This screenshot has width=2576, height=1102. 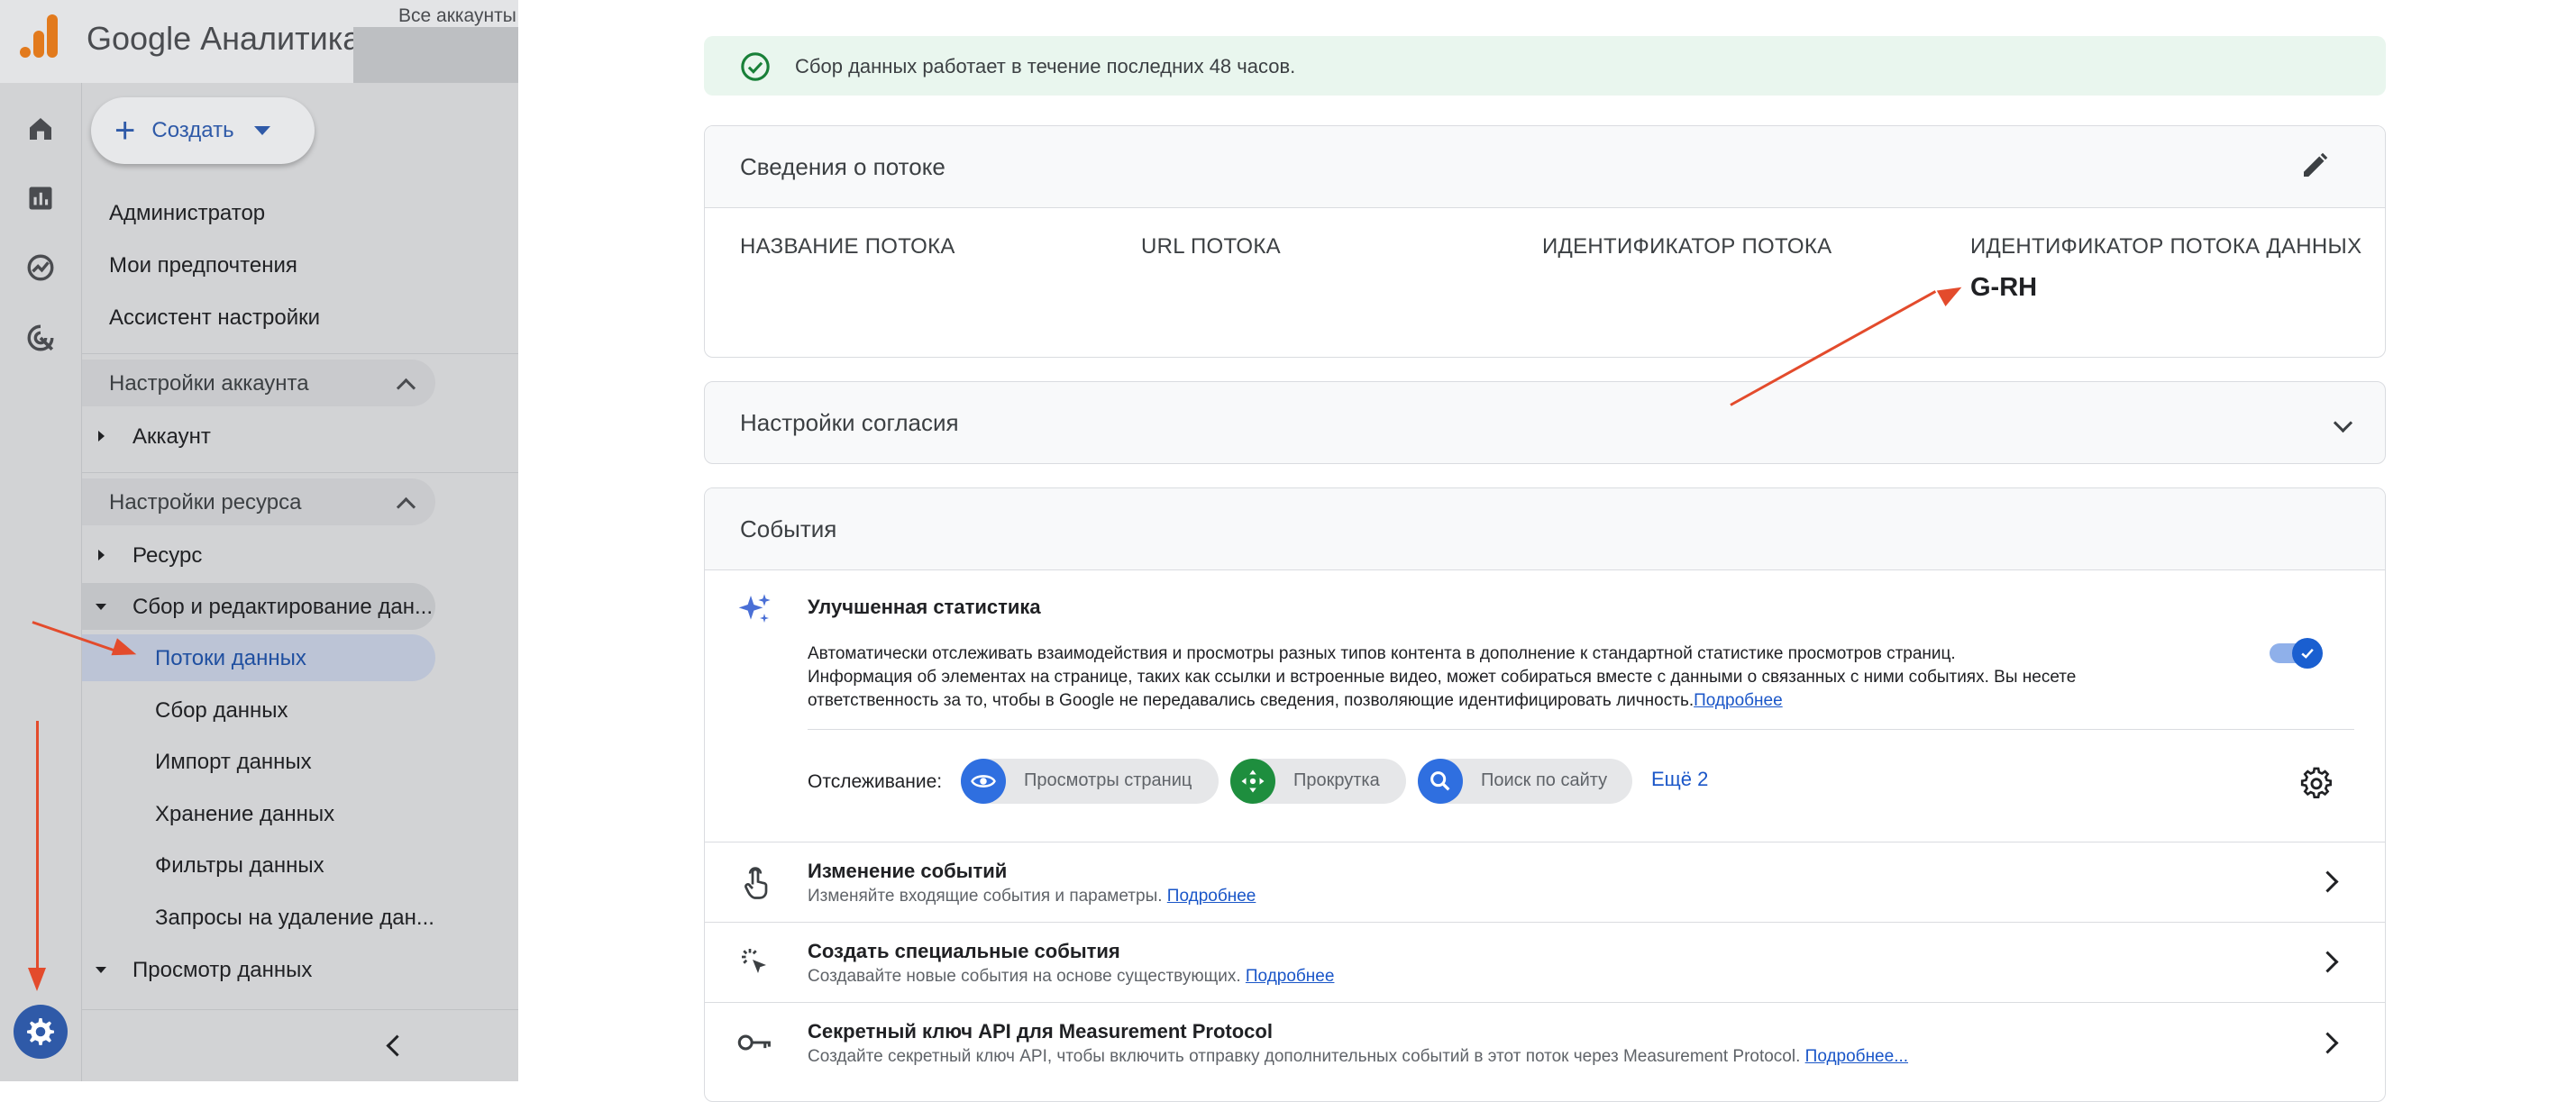 What do you see at coordinates (41, 1032) in the screenshot?
I see `admin-settings-gear-icon` at bounding box center [41, 1032].